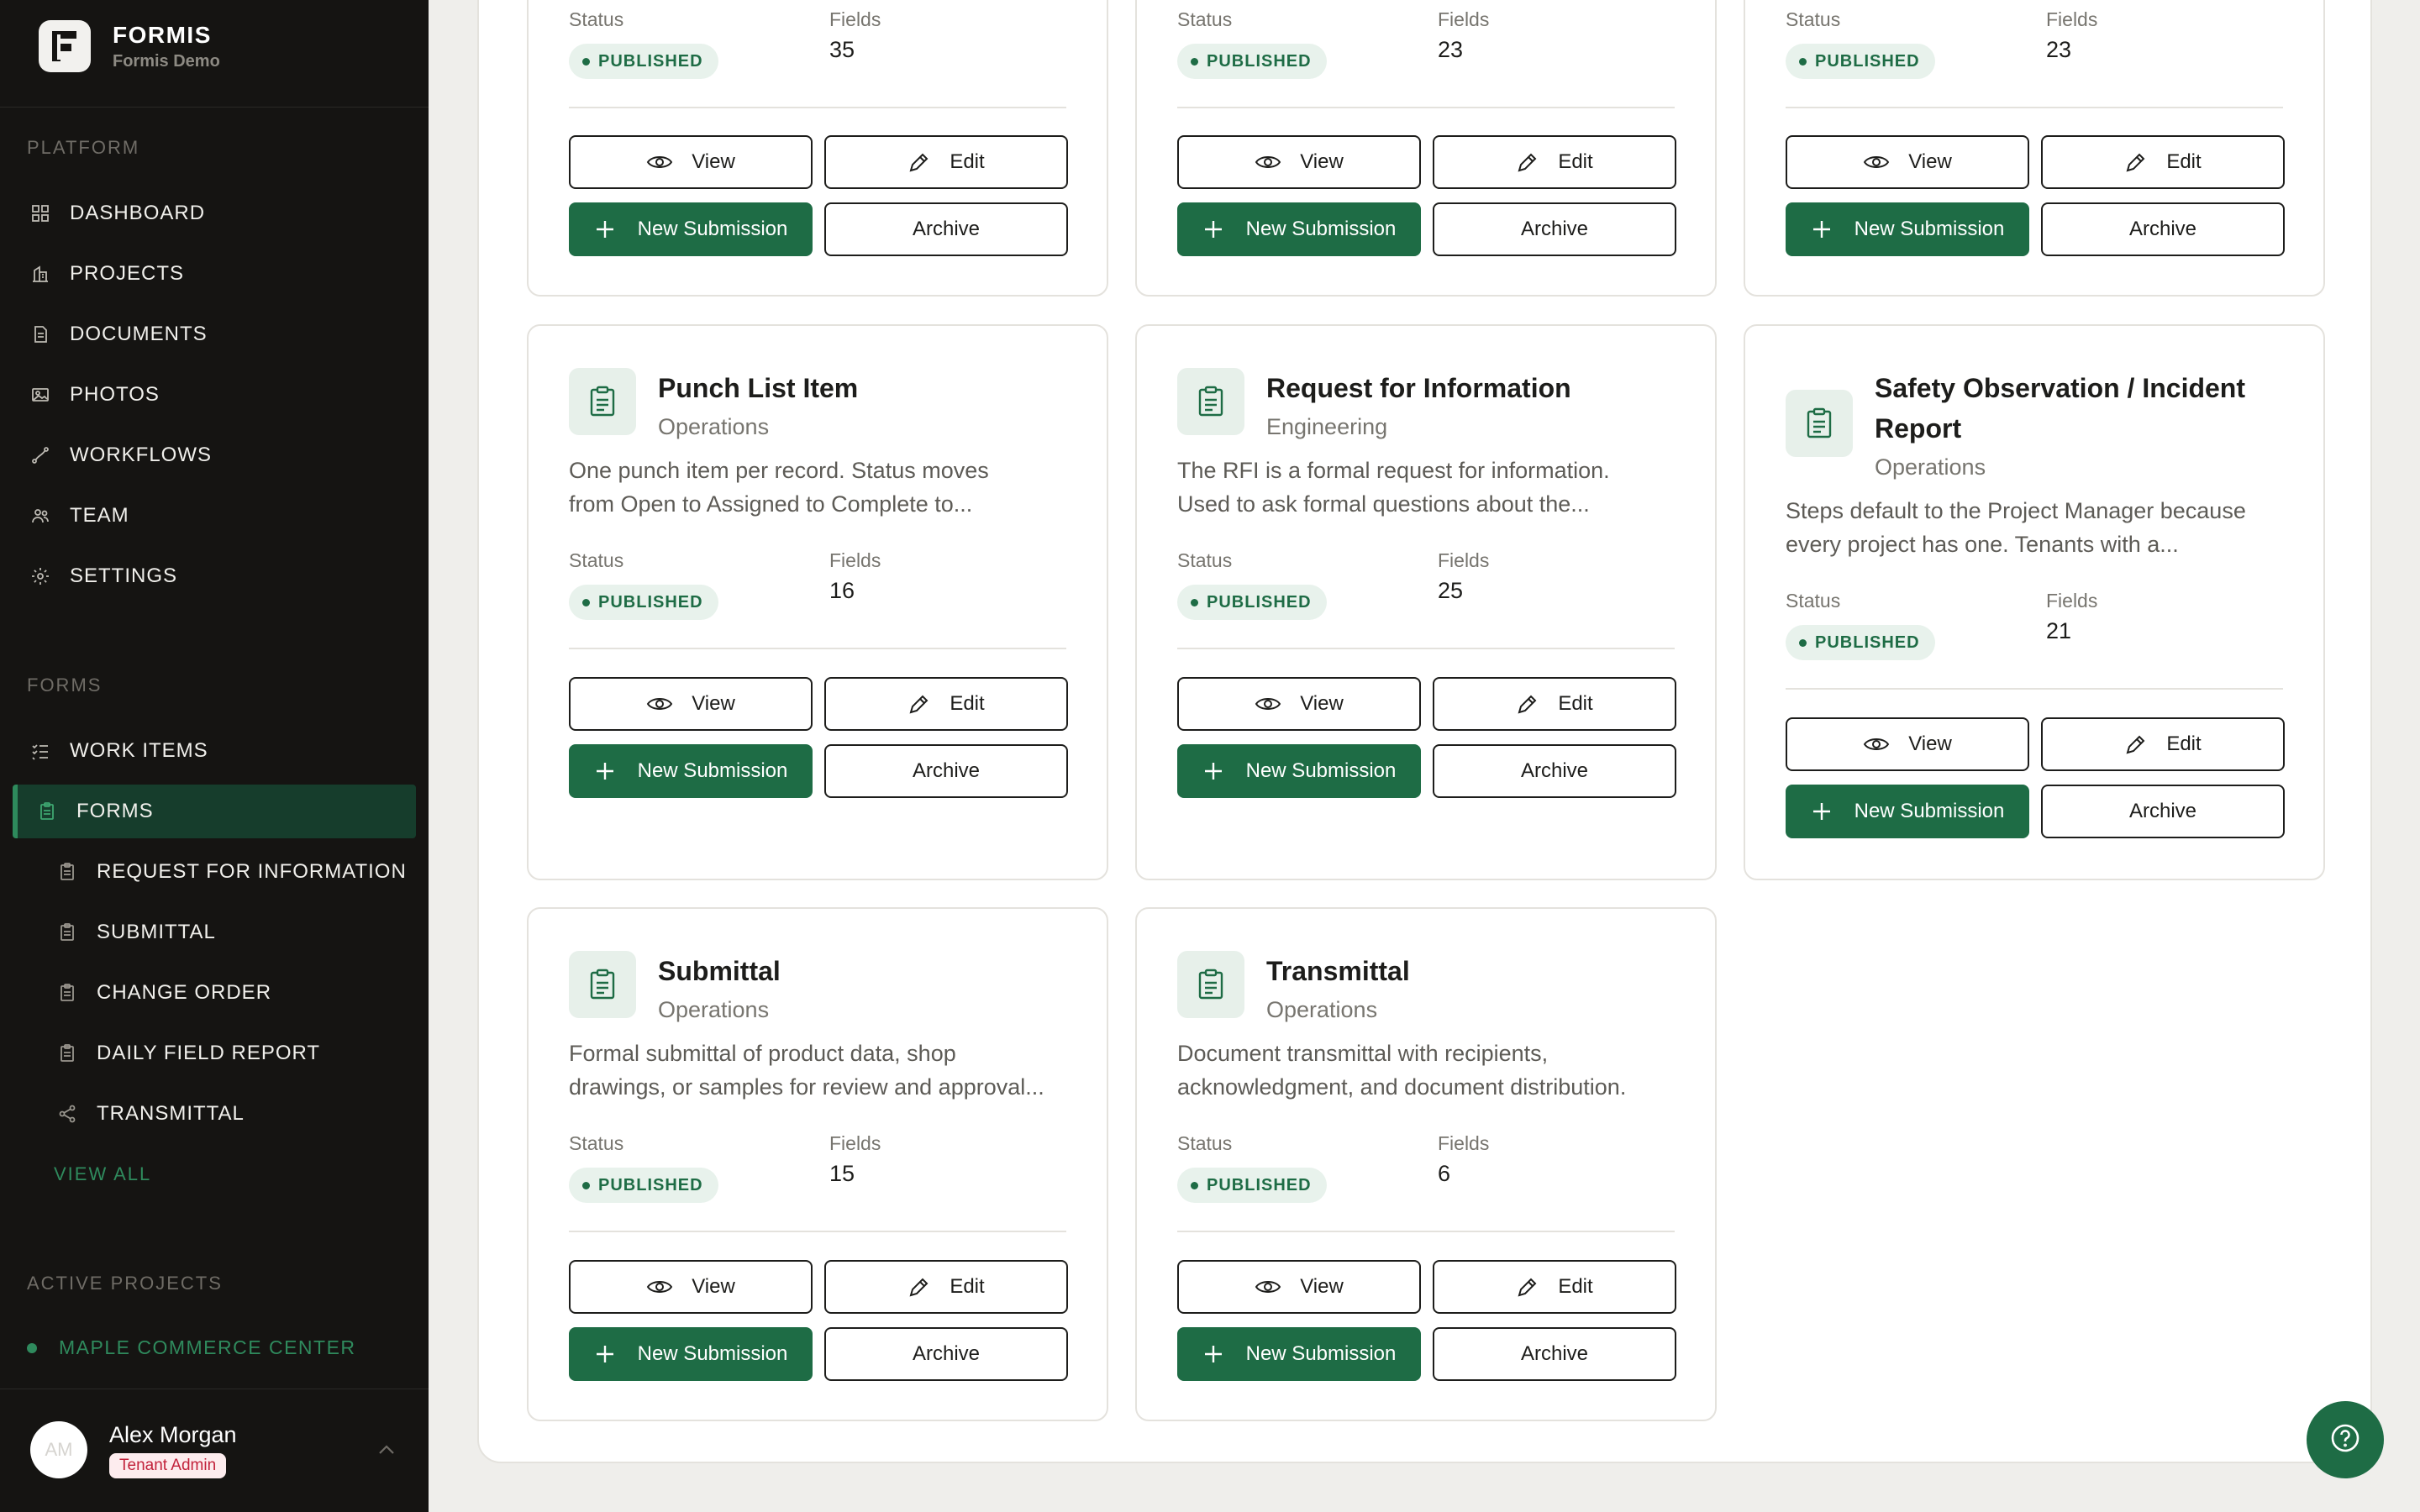 This screenshot has height=1512, width=2420. Describe the element at coordinates (876, 388) in the screenshot. I see `form-title: Punch List Item` at that location.